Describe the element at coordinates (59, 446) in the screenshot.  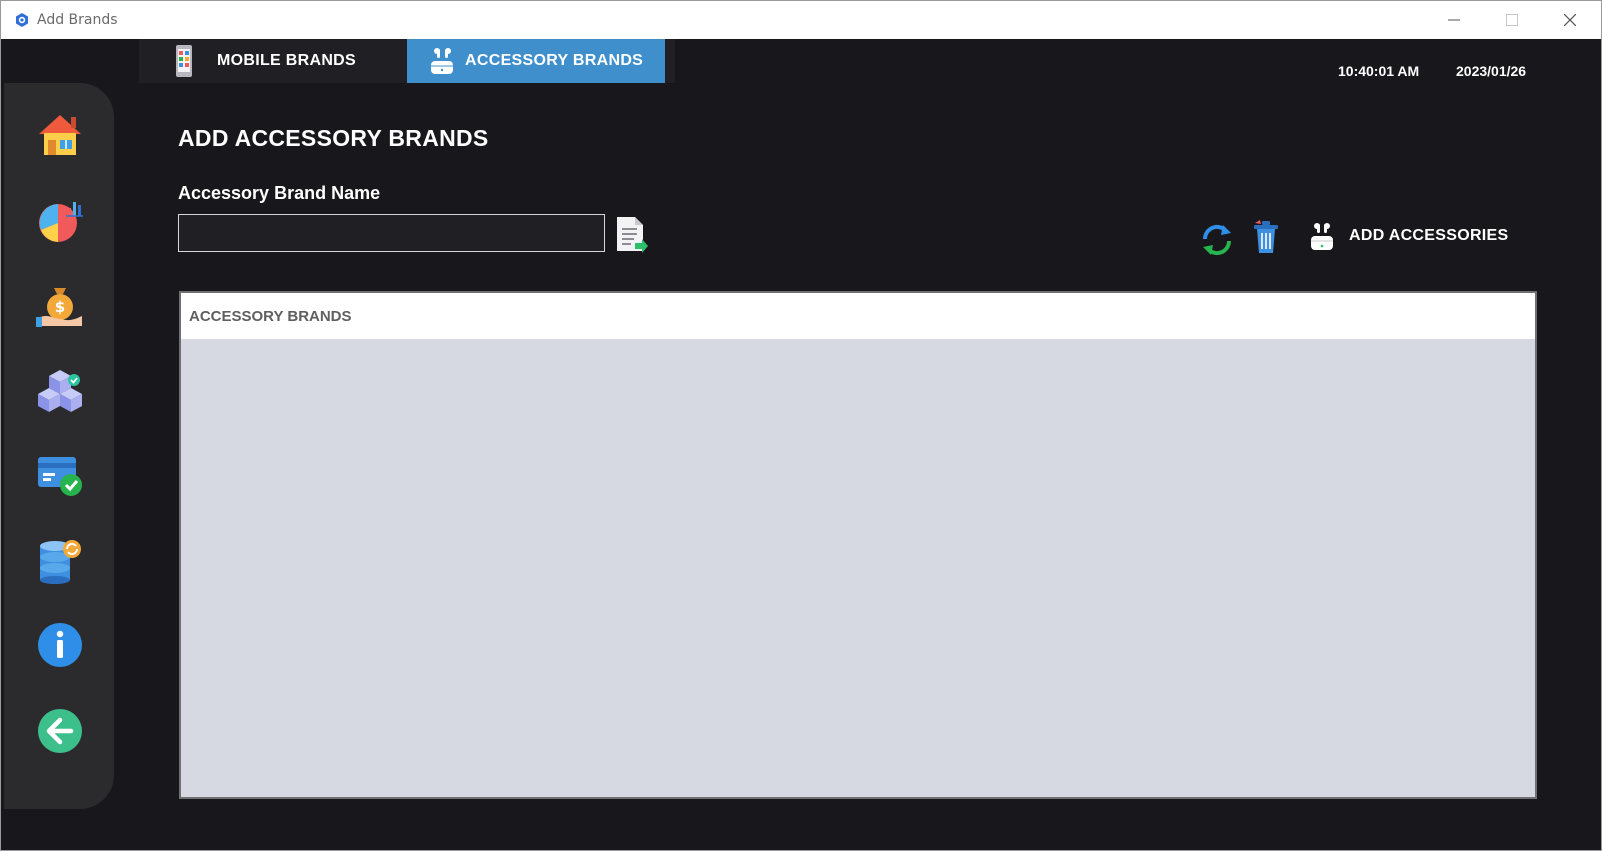
I see `sidebar: $` at that location.